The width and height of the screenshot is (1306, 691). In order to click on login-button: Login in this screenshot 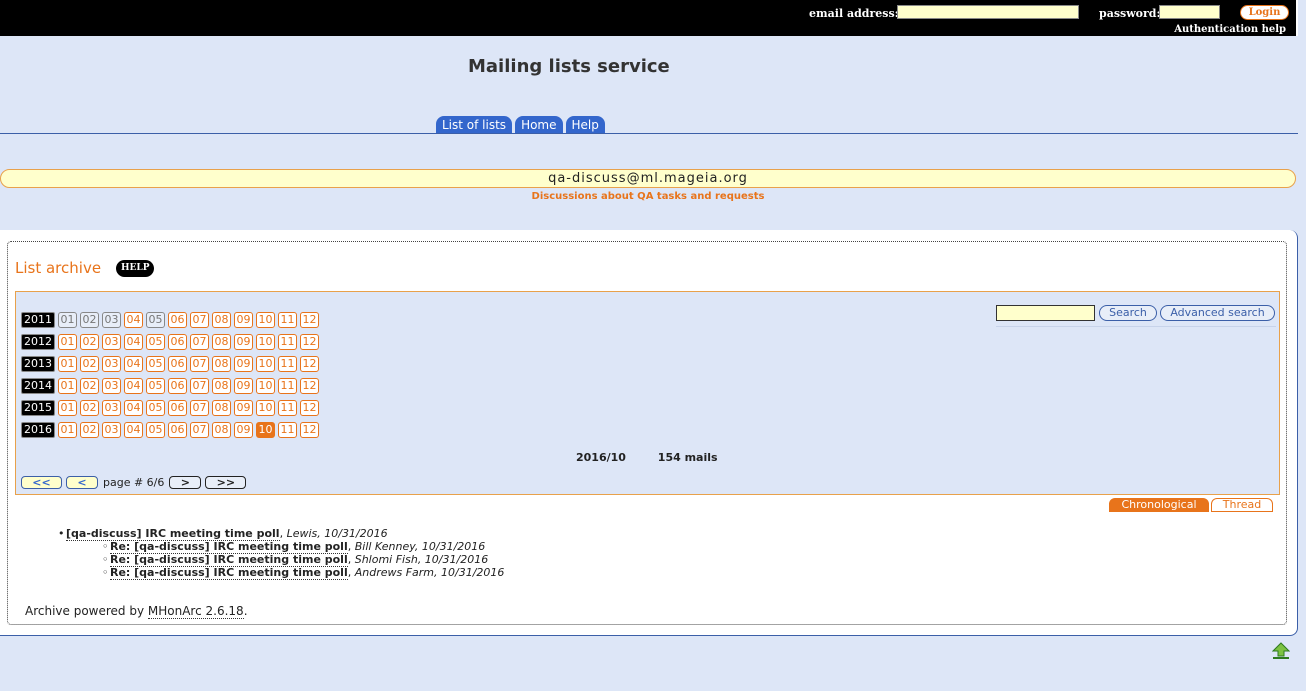, I will do `click(1264, 12)`.